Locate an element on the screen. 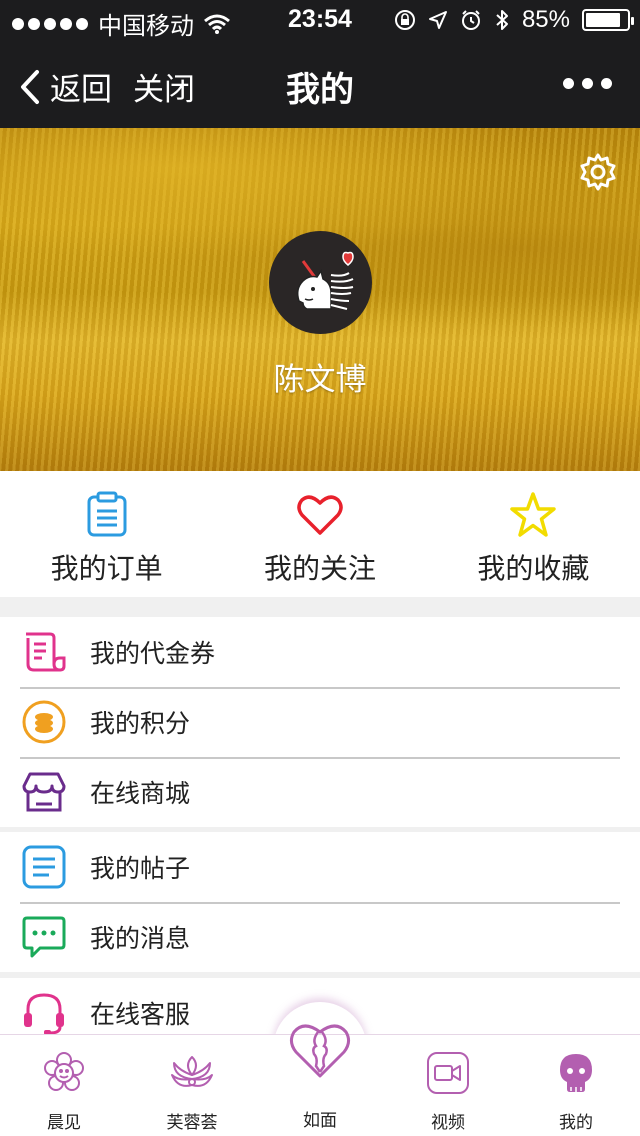 The height and width of the screenshot is (1136, 640). menu-item-posts: 我的帖子 is located at coordinates (320, 867).